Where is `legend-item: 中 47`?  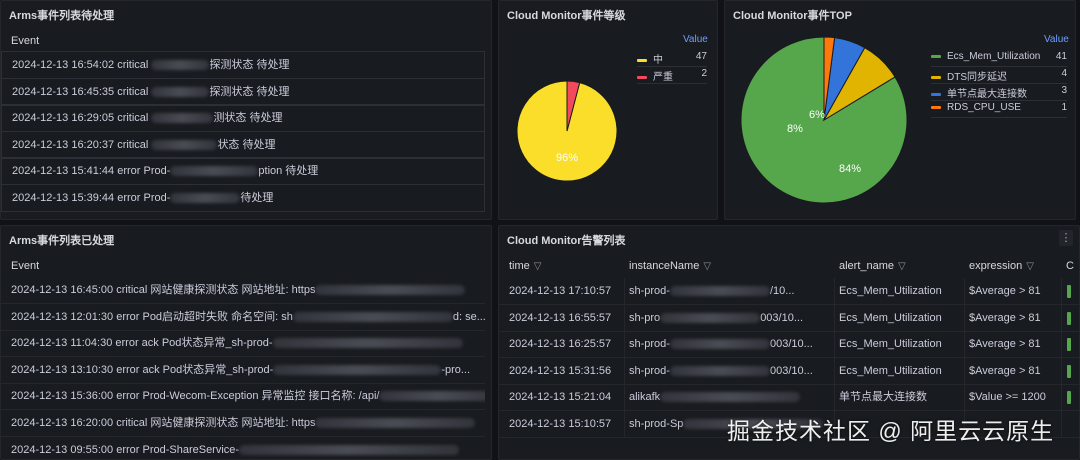
legend-item: 中 47 is located at coordinates (672, 58).